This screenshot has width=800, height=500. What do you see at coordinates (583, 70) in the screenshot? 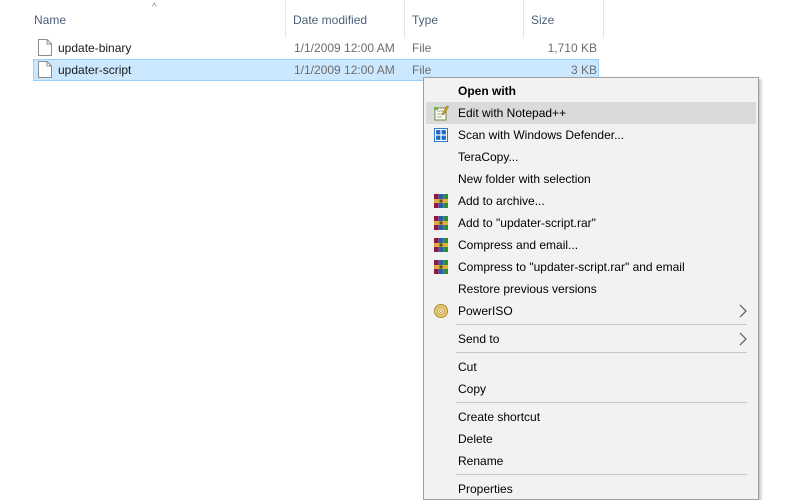
I see `file-size: 3 KB` at bounding box center [583, 70].